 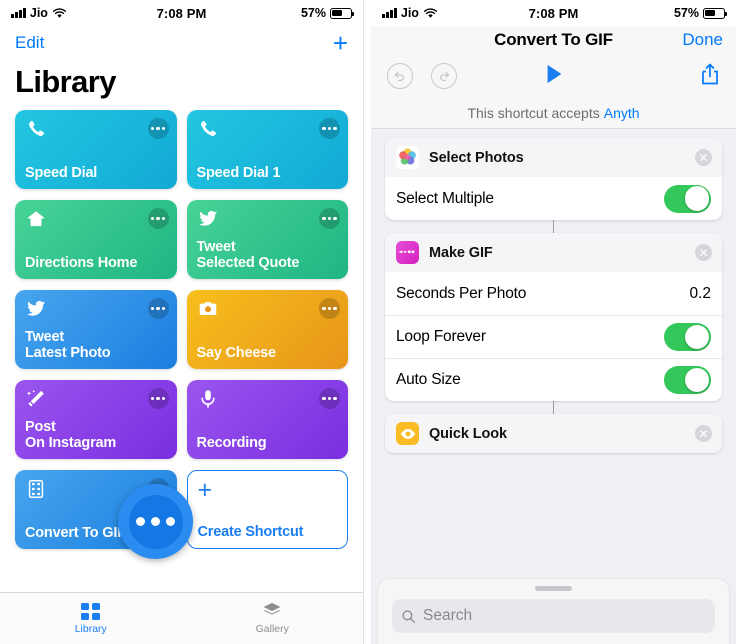 I want to click on photos-app-icon, so click(x=407, y=157).